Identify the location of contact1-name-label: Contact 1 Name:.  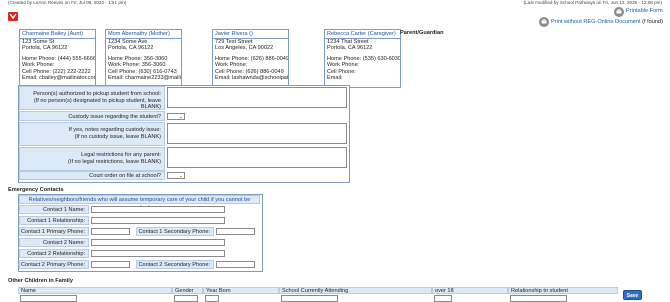
(54, 209).